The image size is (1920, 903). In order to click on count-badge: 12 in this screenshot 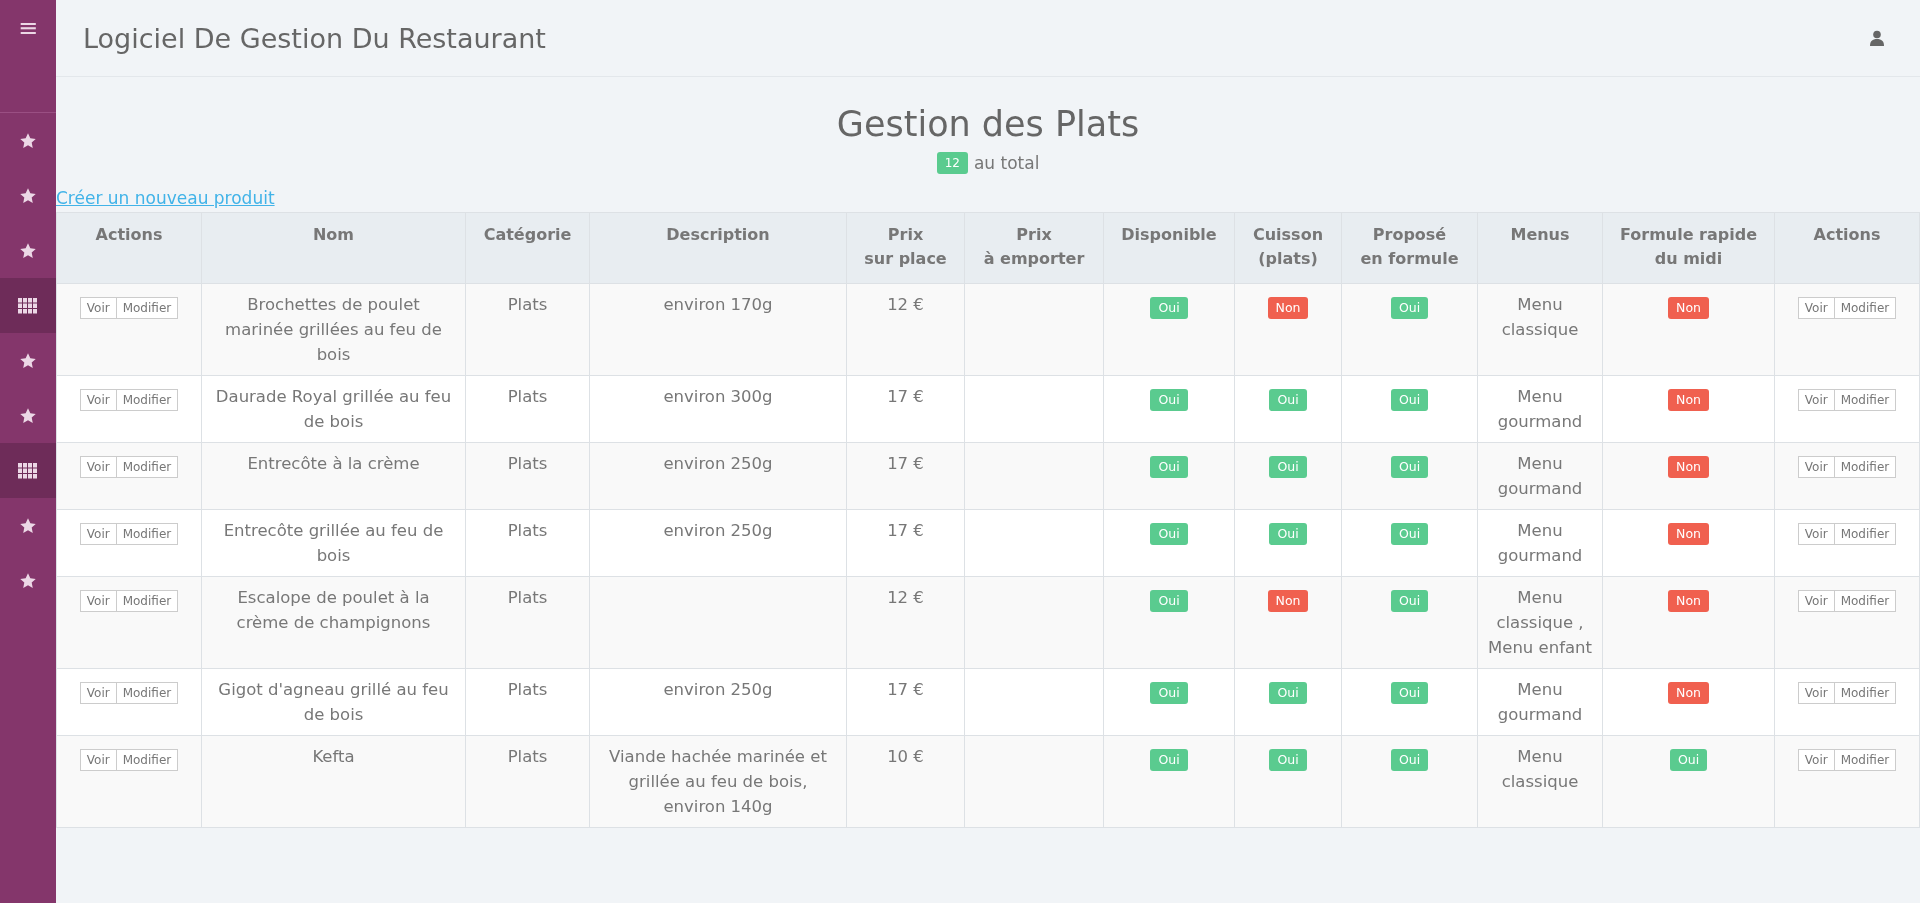, I will do `click(952, 163)`.